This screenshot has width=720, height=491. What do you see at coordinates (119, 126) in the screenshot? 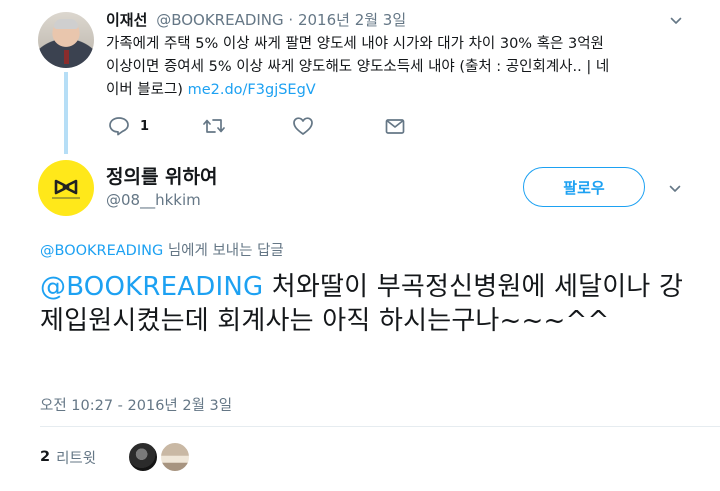
I see `reply-icon` at bounding box center [119, 126].